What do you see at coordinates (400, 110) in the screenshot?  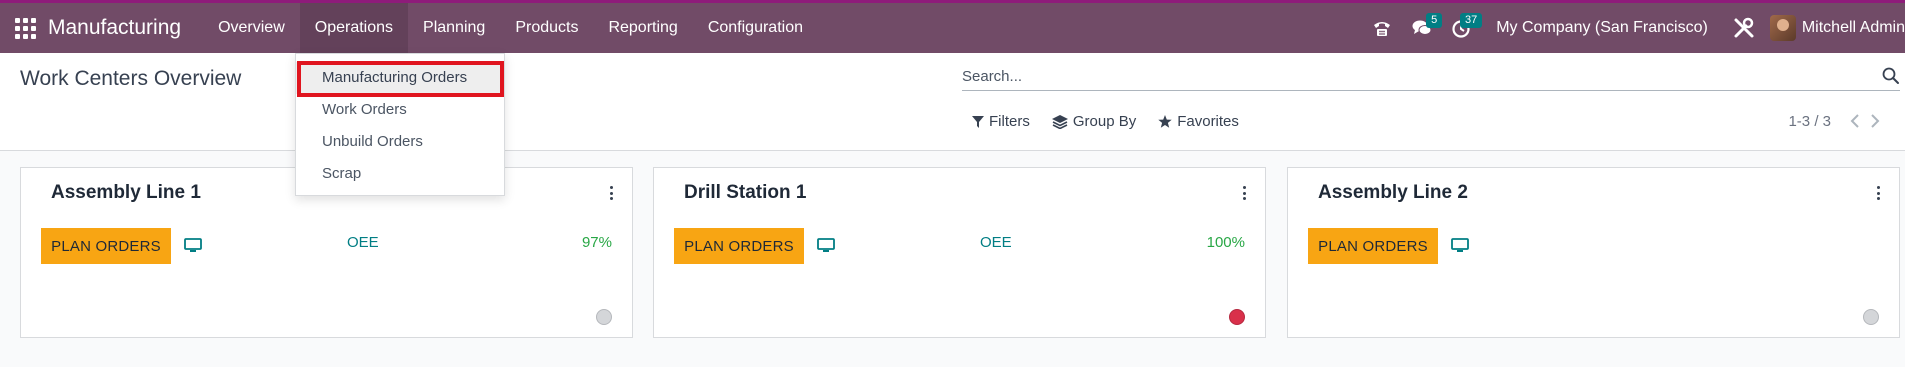 I see `menu-item-work-orders: Work Orders` at bounding box center [400, 110].